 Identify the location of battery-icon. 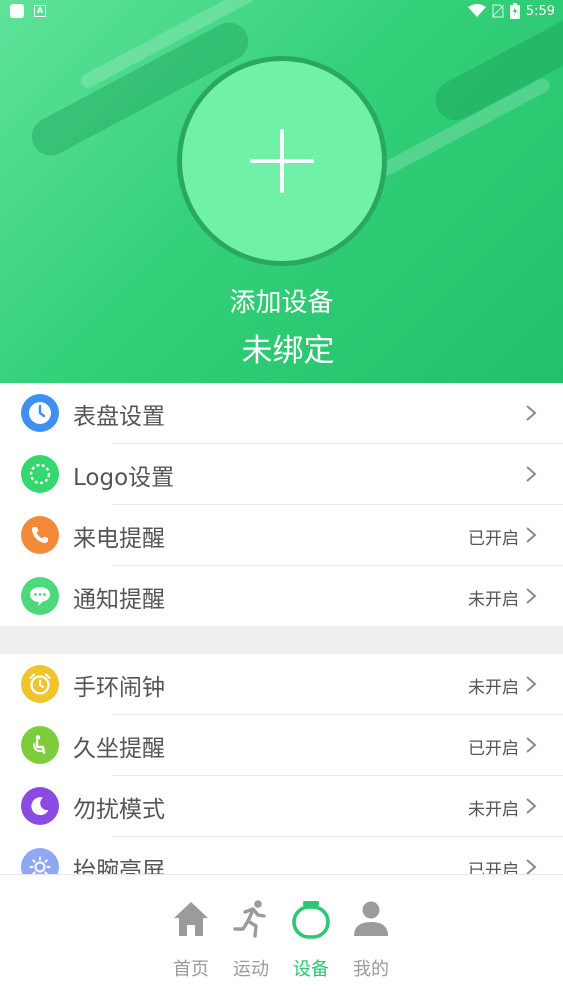
(514, 11).